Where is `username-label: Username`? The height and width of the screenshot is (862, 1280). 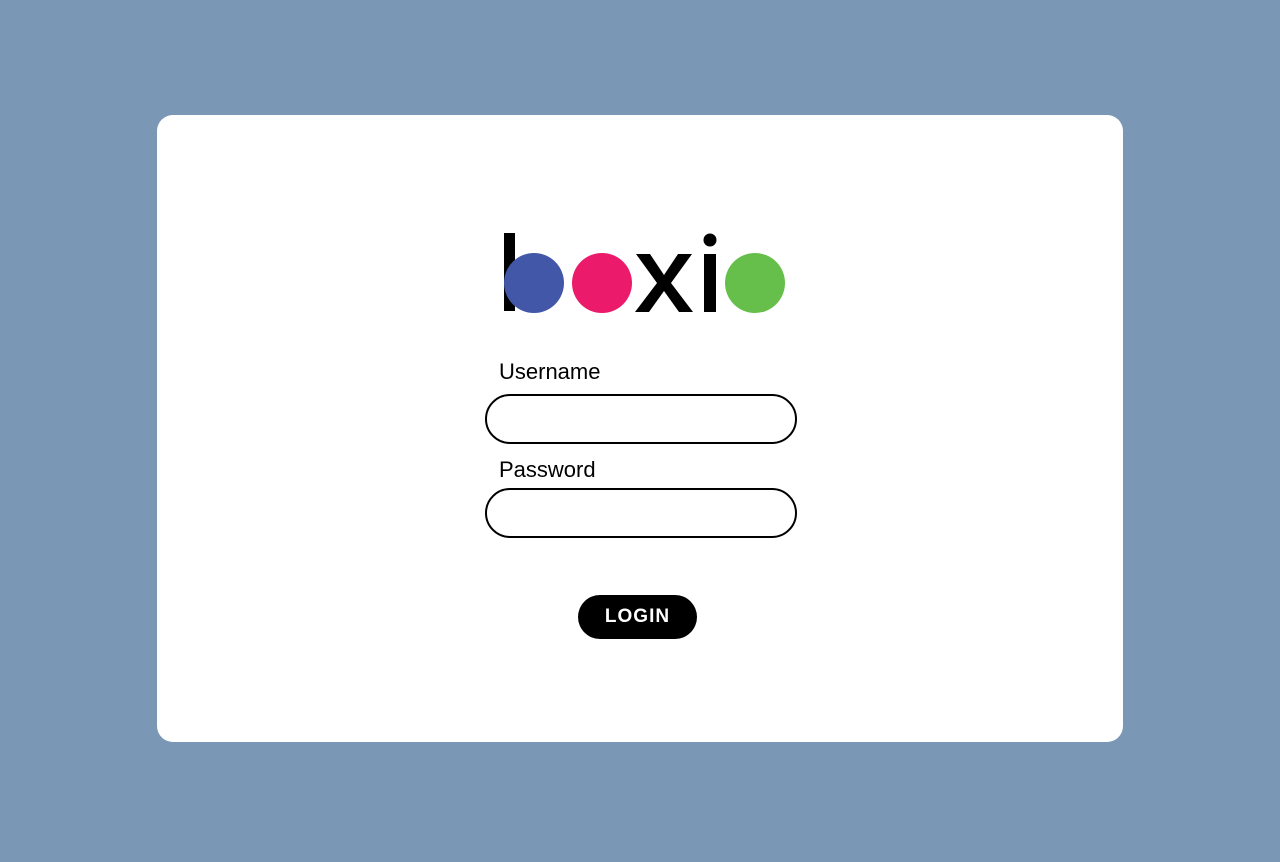 username-label: Username is located at coordinates (550, 371).